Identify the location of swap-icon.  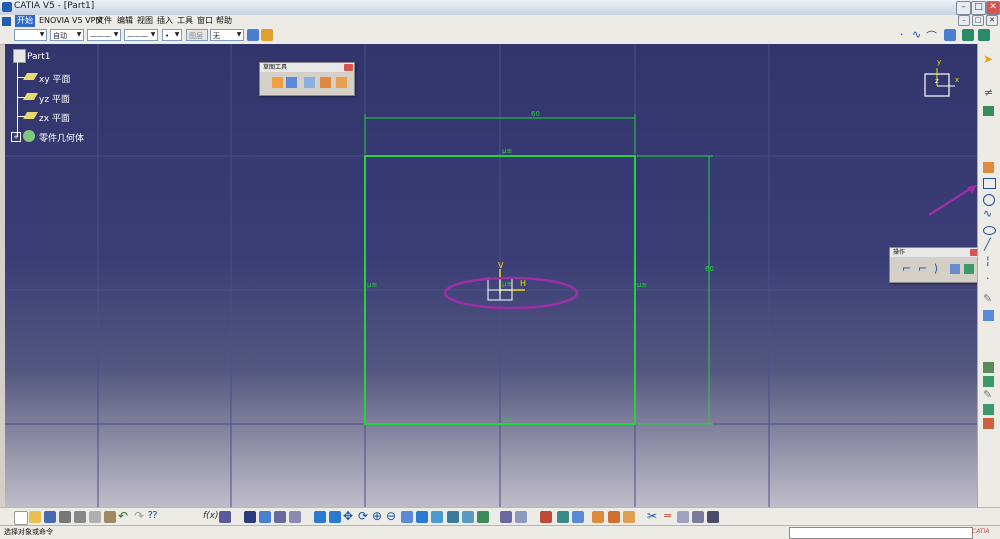
(295, 517).